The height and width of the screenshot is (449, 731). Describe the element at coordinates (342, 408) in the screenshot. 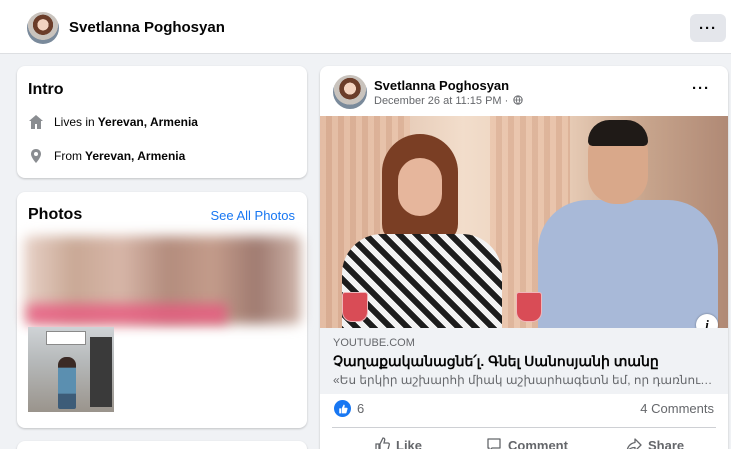

I see `like-reaction-icon` at that location.